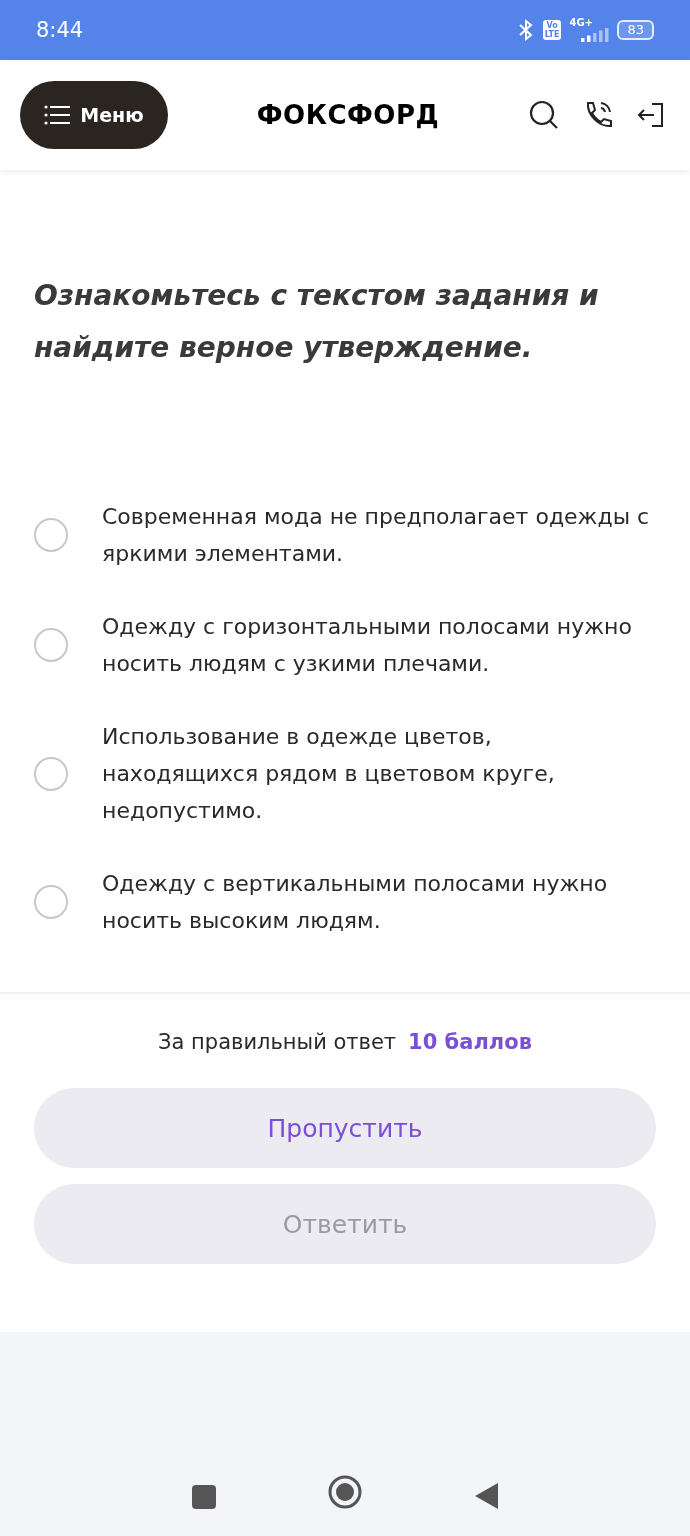 This screenshot has height=1536, width=690. Describe the element at coordinates (317, 322) in the screenshot. I see `task-instruction: Ознакомьтесь с текстом задания и найдите верное утверждение.` at that location.